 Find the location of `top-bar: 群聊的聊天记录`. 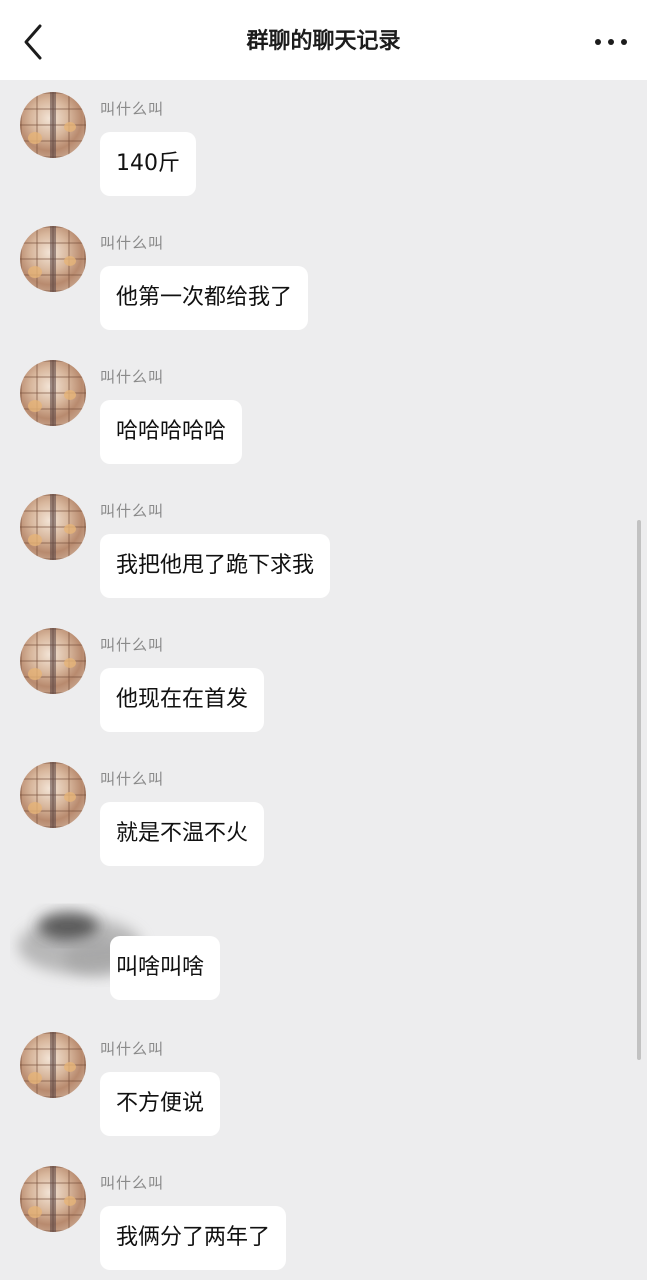

top-bar: 群聊的聊天记录 is located at coordinates (323, 40).